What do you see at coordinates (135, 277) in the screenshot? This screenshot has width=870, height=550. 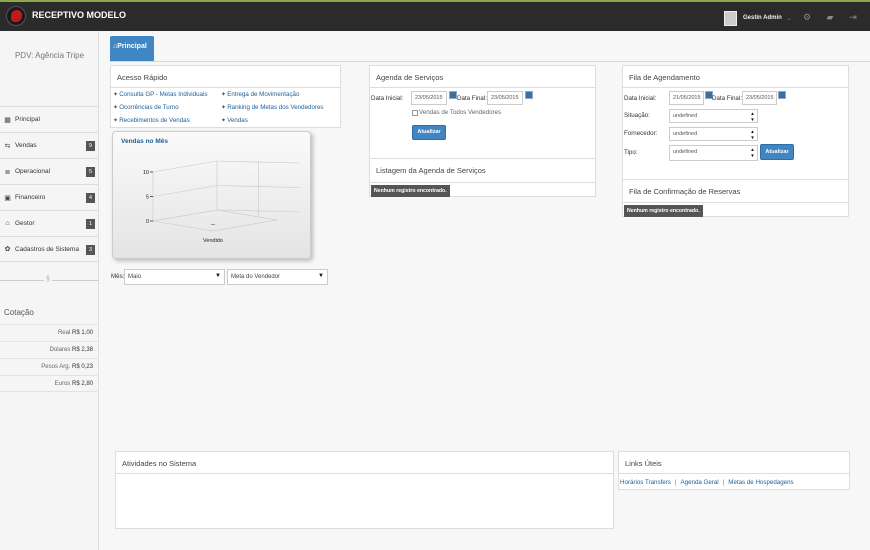 I see `mes-value: Maio` at bounding box center [135, 277].